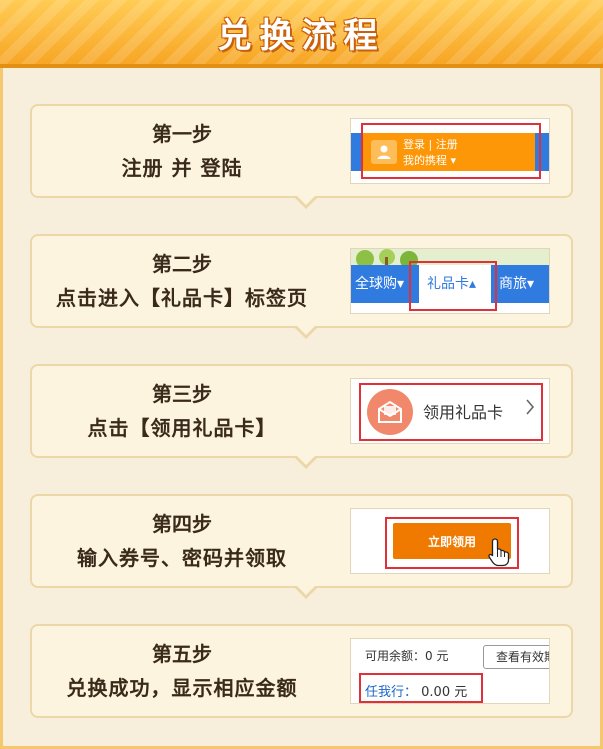  I want to click on step-4-desc: 输入券号、密码并领取, so click(182, 558).